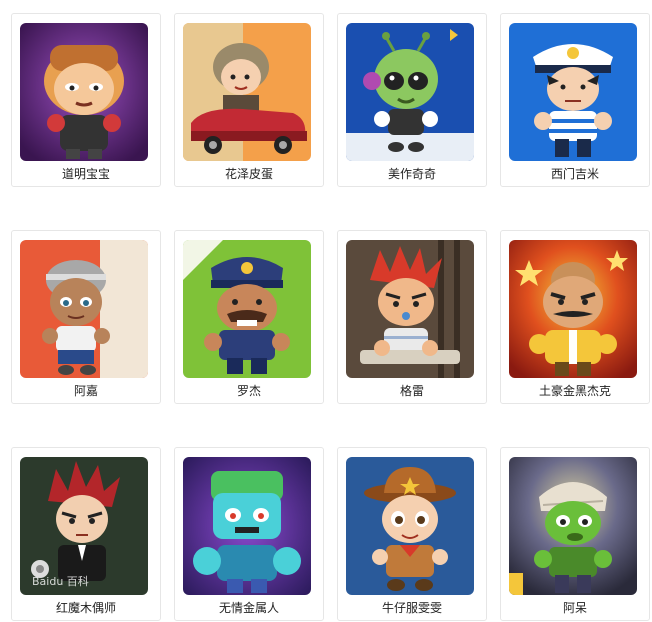 Image resolution: width=652 pixels, height=622 pixels. I want to click on character-card: 美作奇奇, so click(412, 100).